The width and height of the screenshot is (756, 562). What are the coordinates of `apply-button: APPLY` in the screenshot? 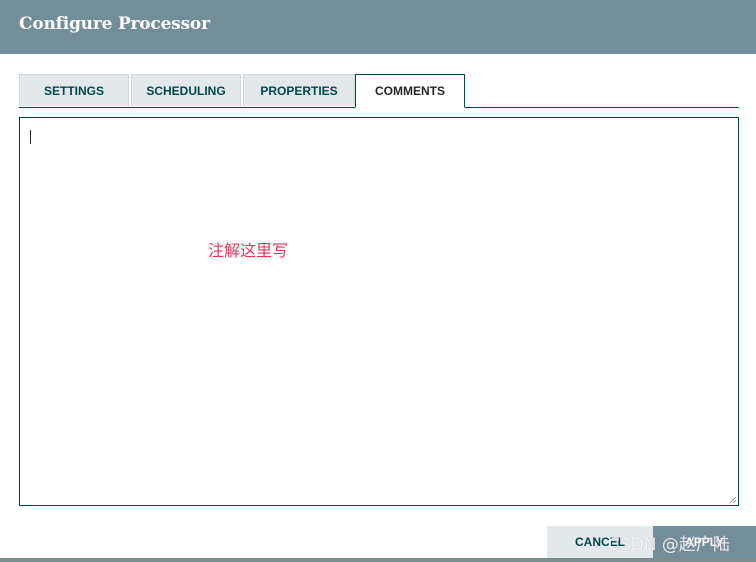 It's located at (704, 542).